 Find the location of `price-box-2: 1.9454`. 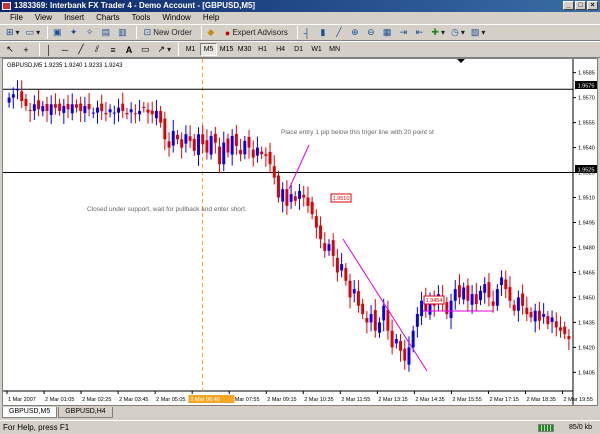

price-box-2: 1.9454 is located at coordinates (434, 300).